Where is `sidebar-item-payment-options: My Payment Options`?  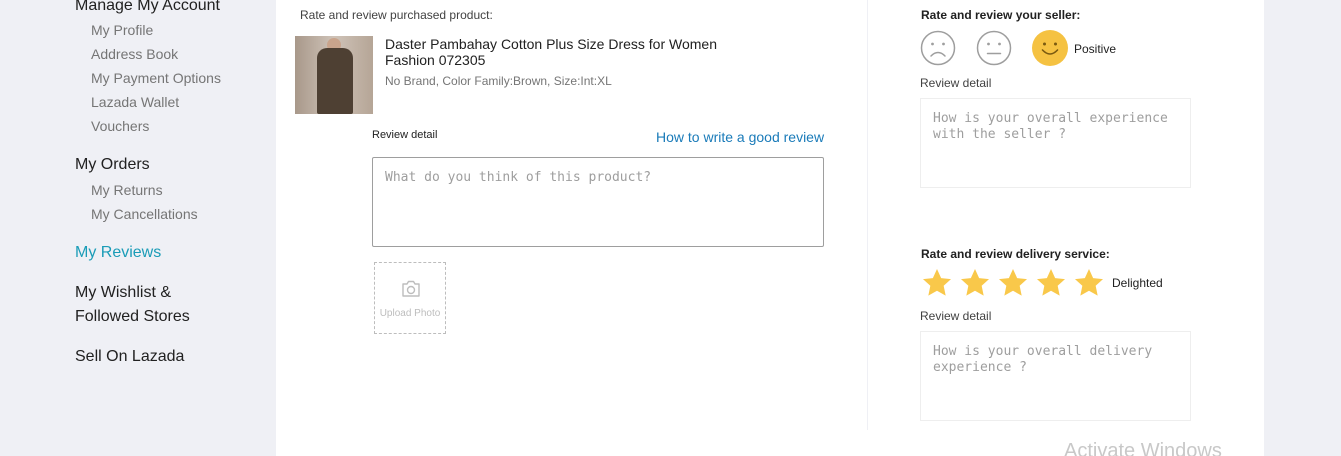 sidebar-item-payment-options: My Payment Options is located at coordinates (156, 78).